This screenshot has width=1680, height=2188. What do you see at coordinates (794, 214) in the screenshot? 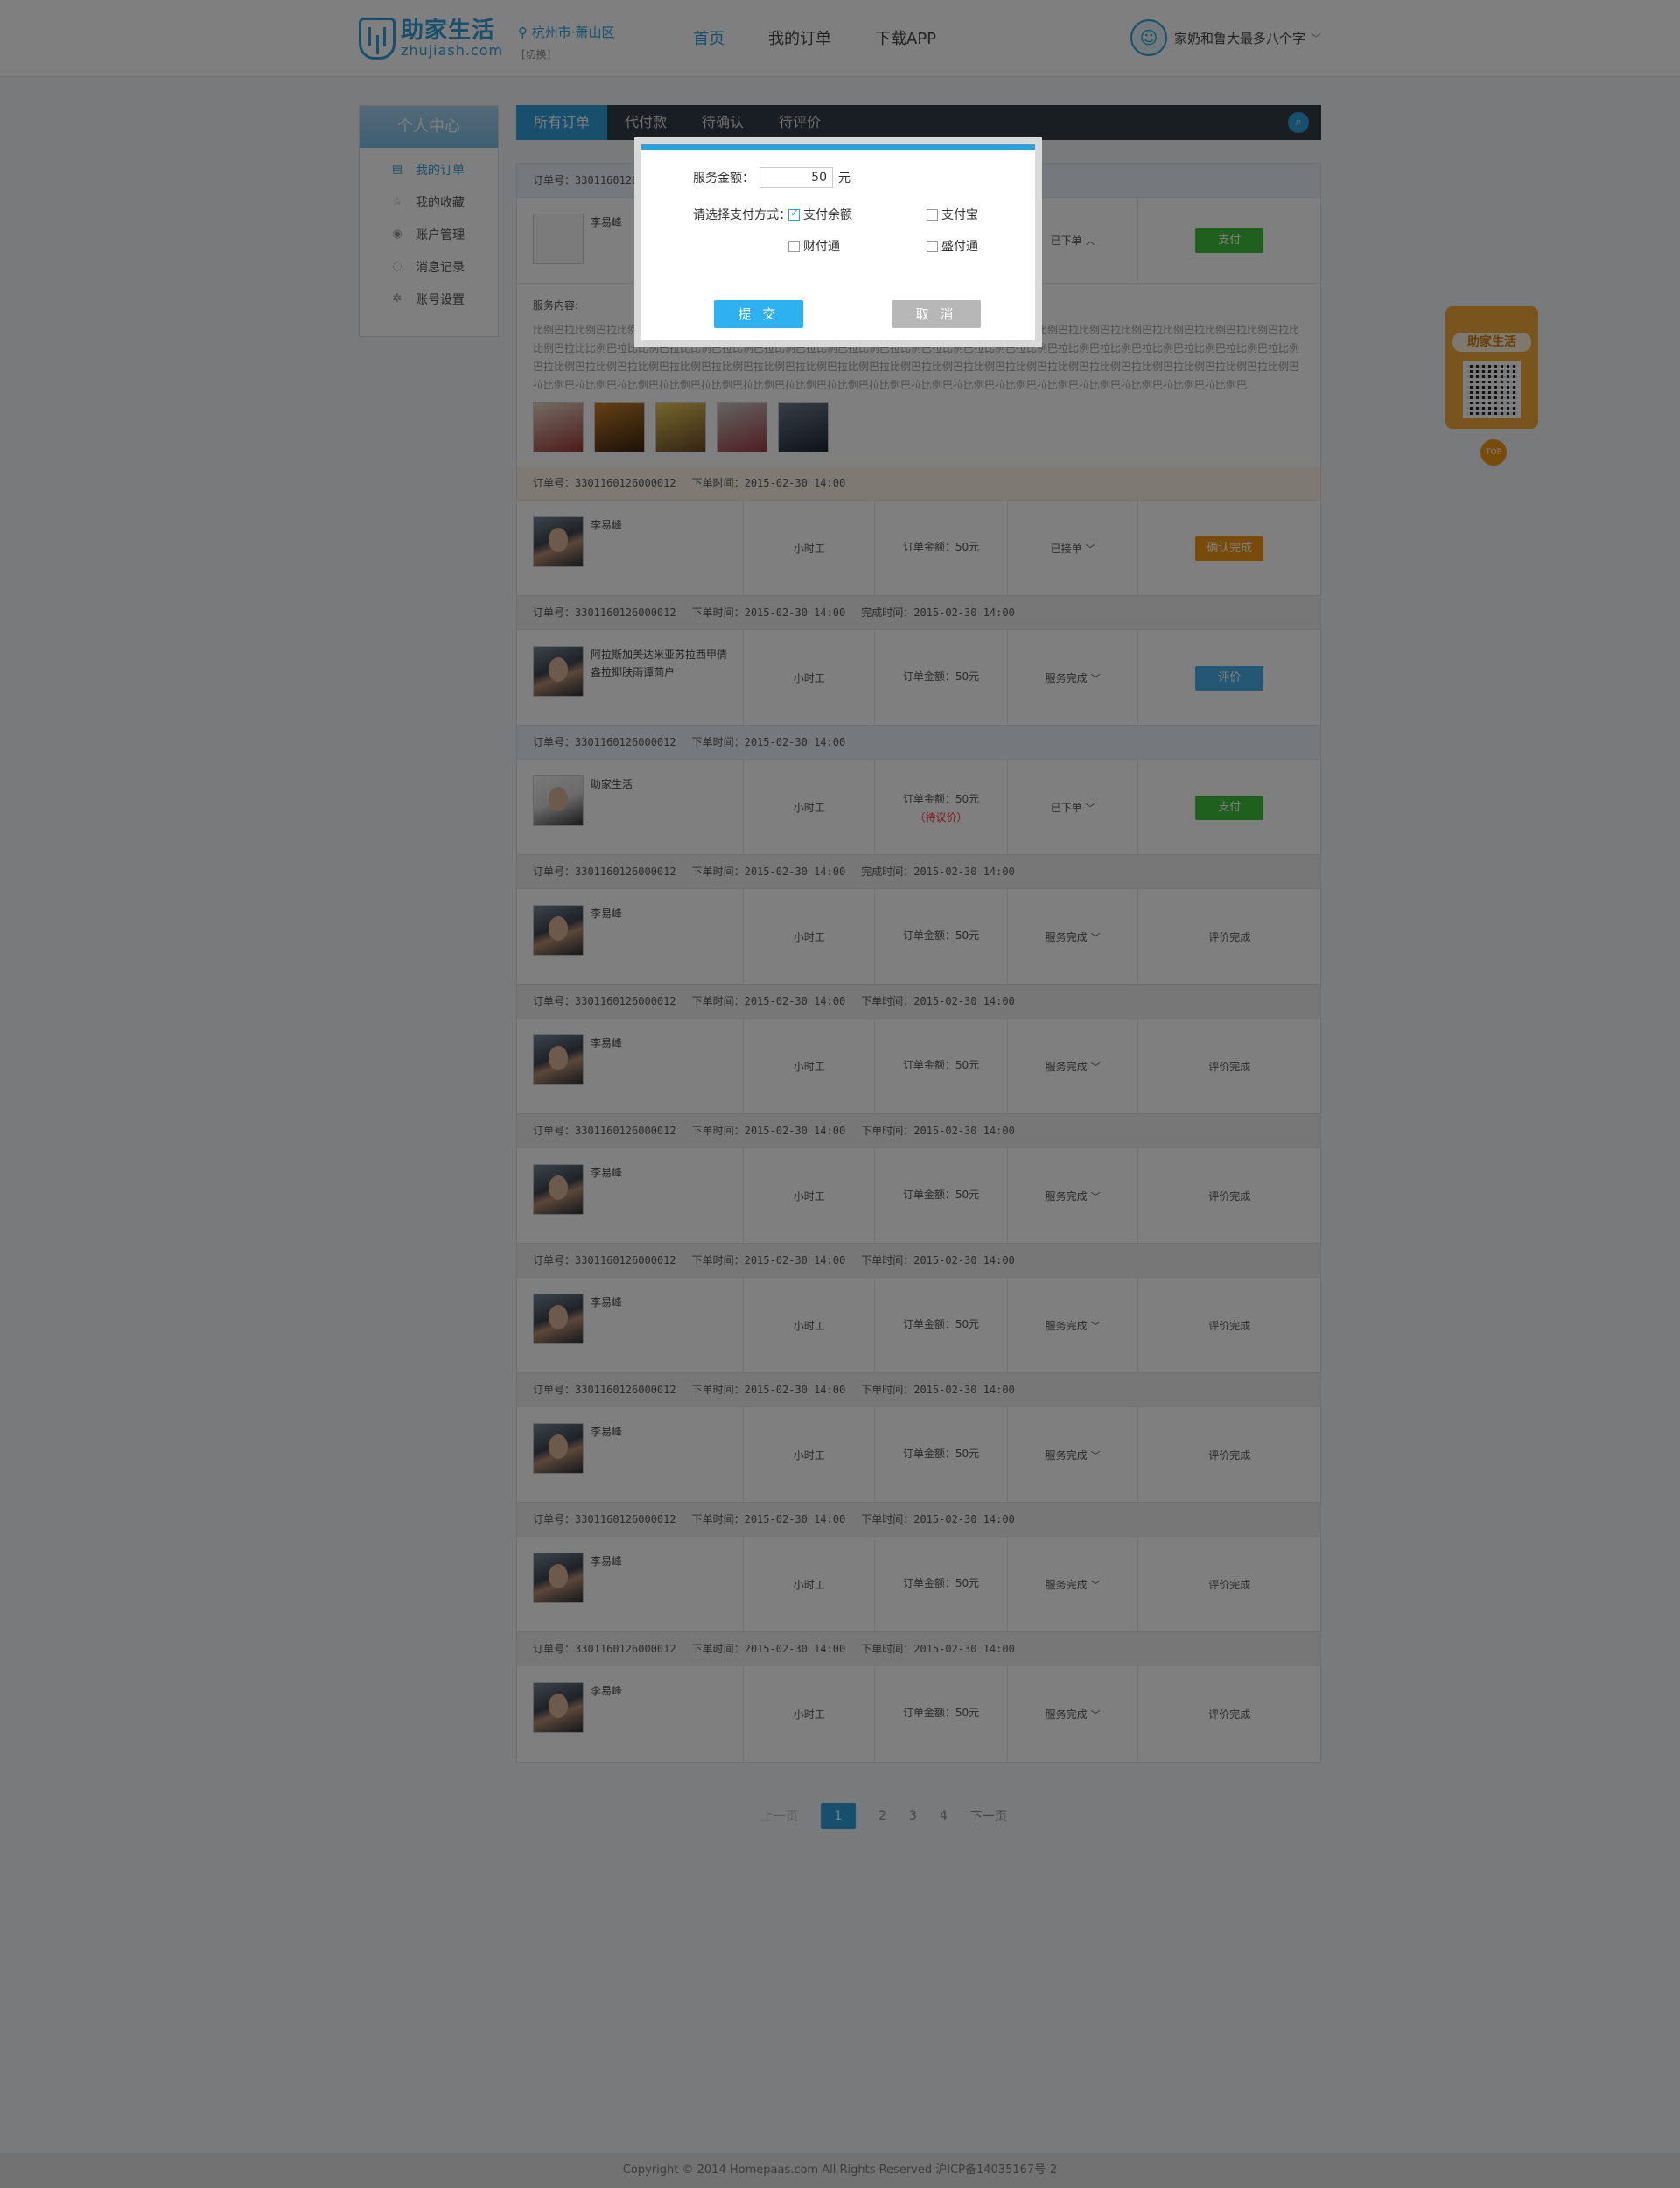
I see `checkbox-checked` at bounding box center [794, 214].